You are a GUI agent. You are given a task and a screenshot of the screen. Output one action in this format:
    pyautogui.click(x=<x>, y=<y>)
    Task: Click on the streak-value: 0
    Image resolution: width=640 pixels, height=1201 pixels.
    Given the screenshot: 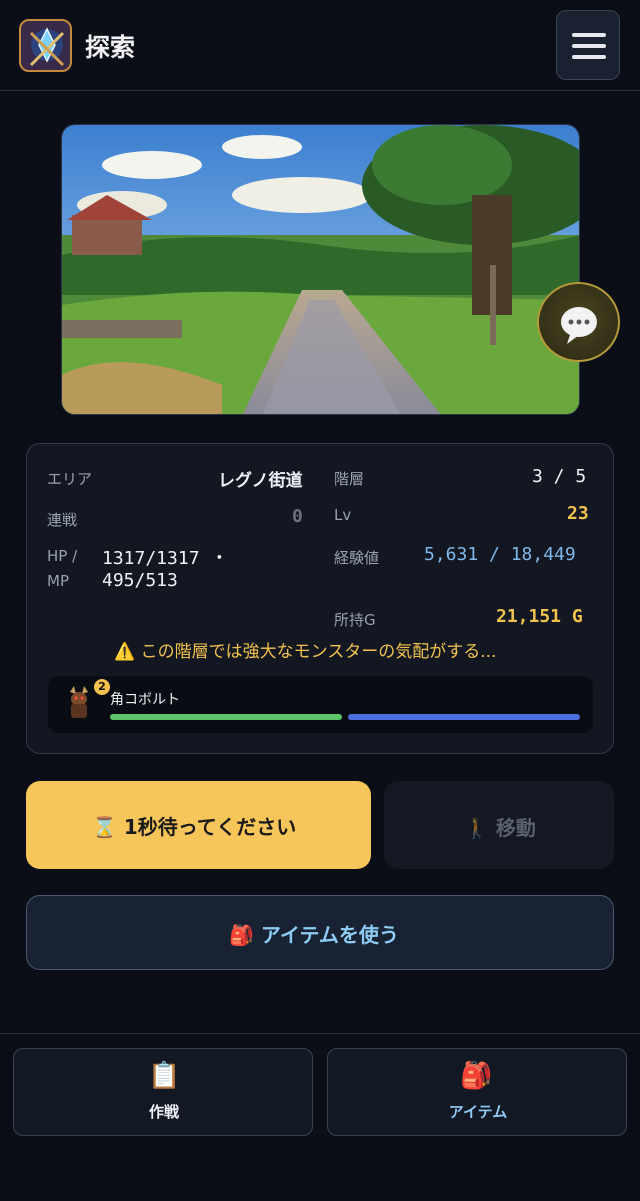 What is the action you would take?
    pyautogui.click(x=297, y=516)
    